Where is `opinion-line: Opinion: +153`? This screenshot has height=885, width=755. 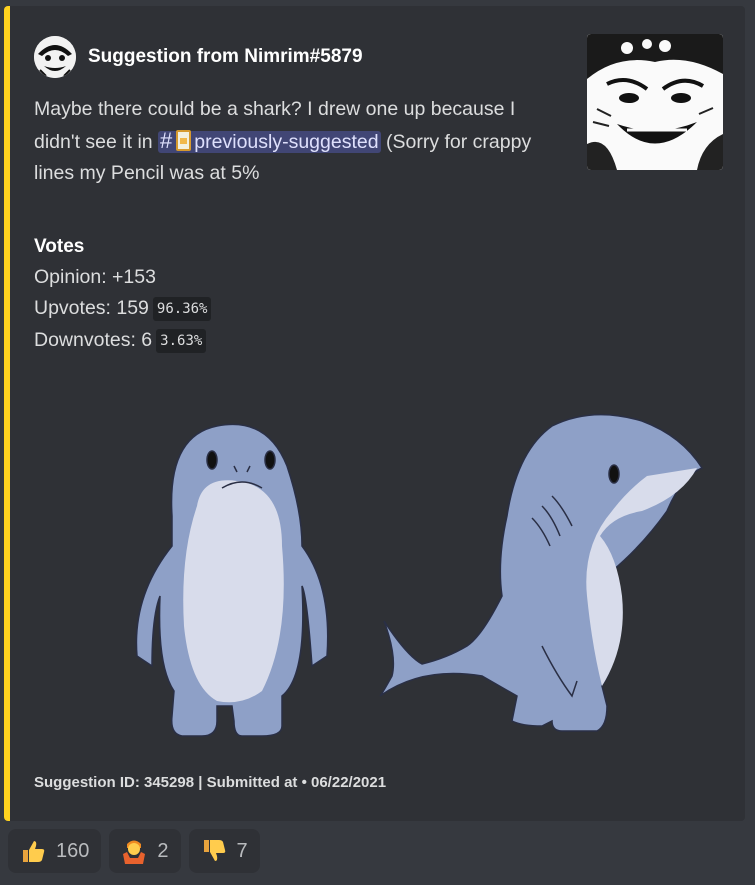 opinion-line: Opinion: +153 is located at coordinates (95, 277).